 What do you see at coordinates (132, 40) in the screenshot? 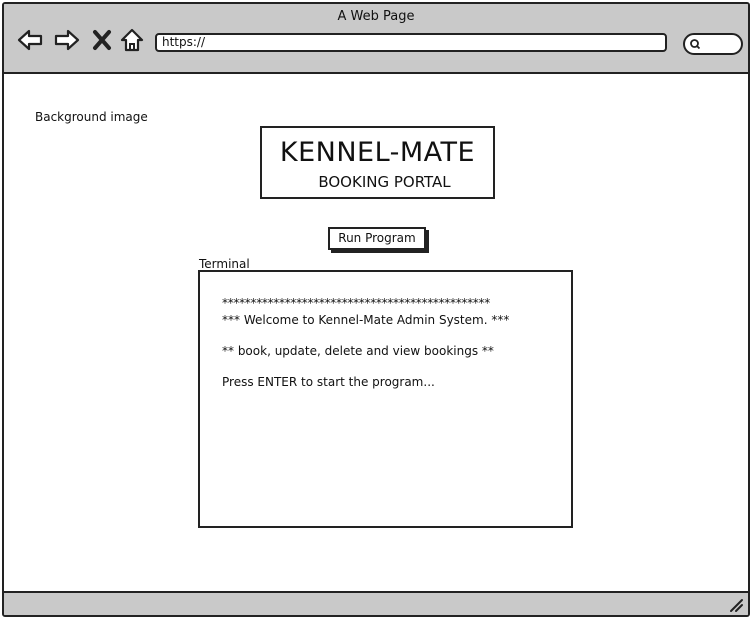
I see `home-icon` at bounding box center [132, 40].